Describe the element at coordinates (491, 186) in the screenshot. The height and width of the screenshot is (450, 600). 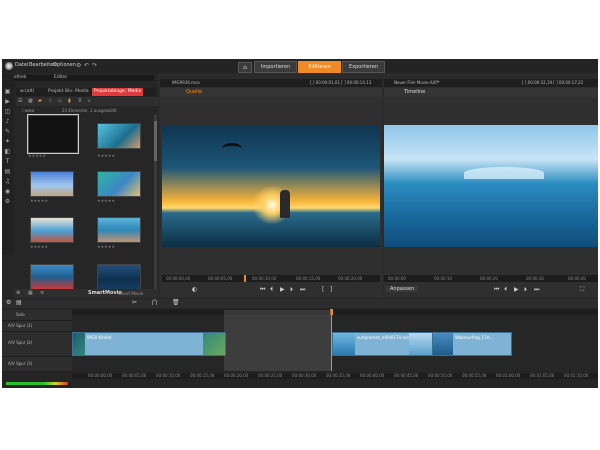
I see `timeline-video-preview` at that location.